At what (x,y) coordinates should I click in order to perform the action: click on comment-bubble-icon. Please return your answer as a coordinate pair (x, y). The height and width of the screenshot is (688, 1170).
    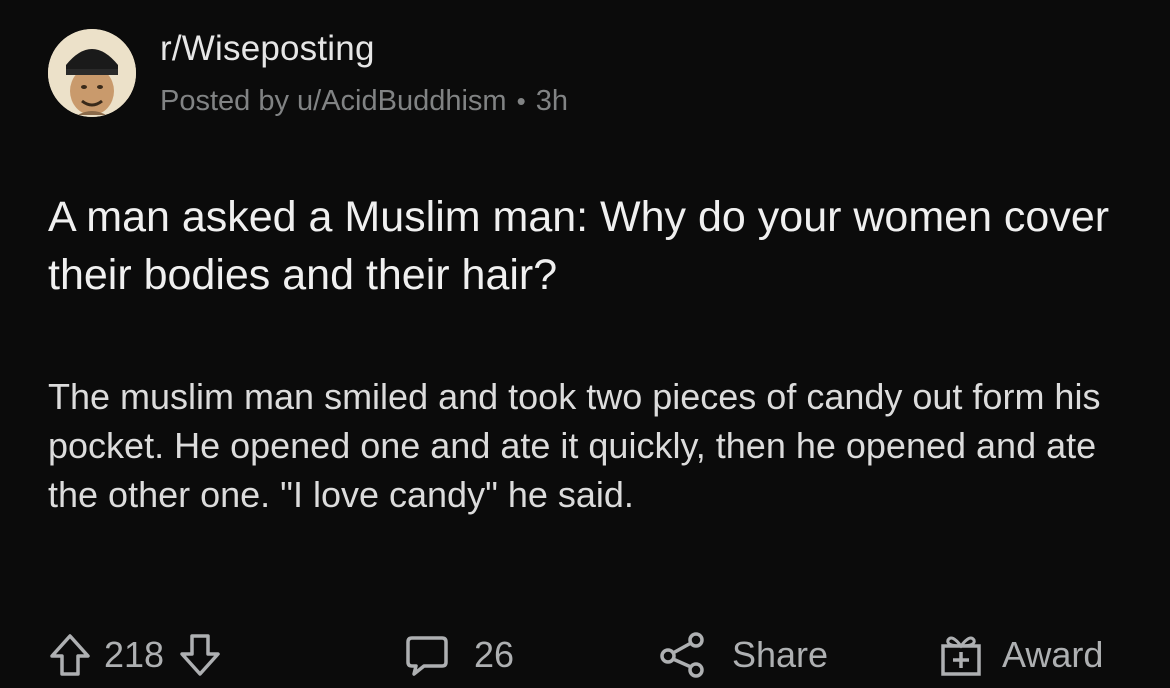
    Looking at the image, I should click on (427, 655).